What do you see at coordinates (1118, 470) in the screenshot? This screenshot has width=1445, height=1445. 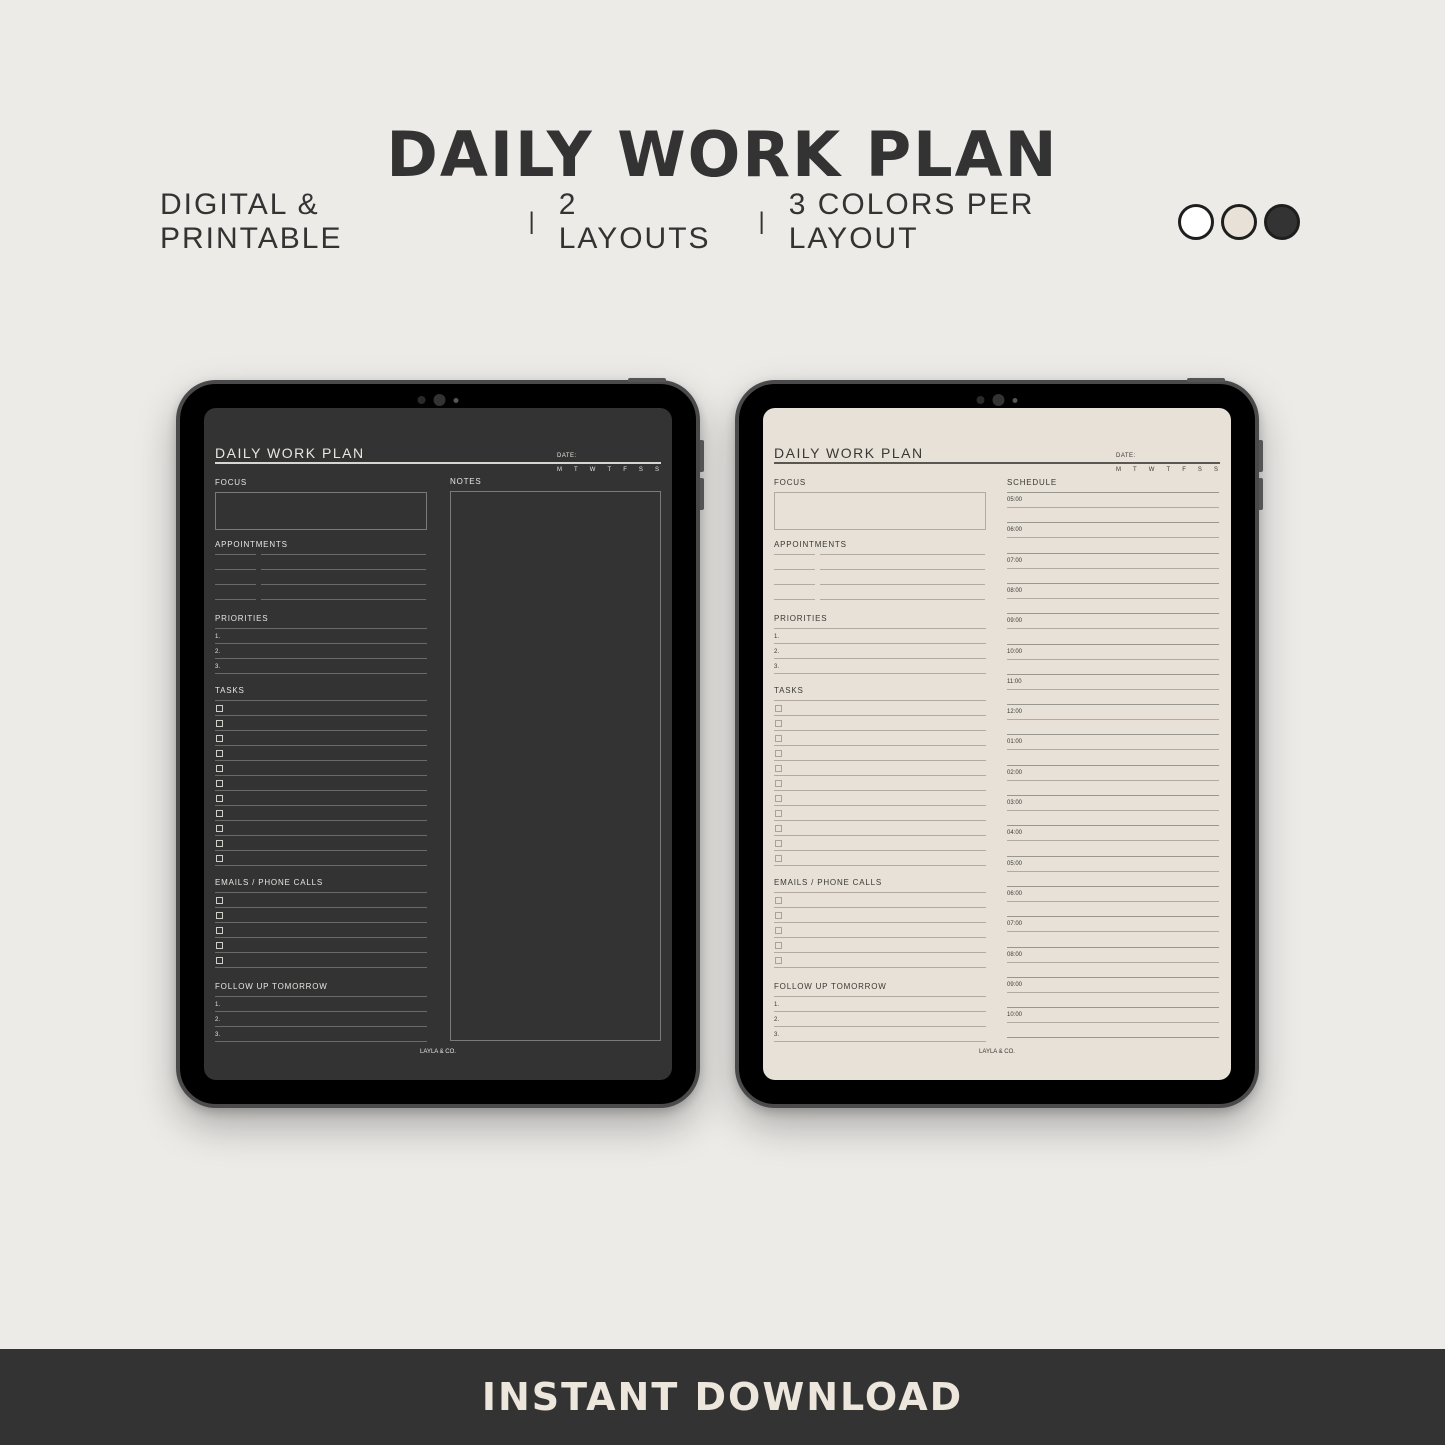 I see `weekday-0: M` at bounding box center [1118, 470].